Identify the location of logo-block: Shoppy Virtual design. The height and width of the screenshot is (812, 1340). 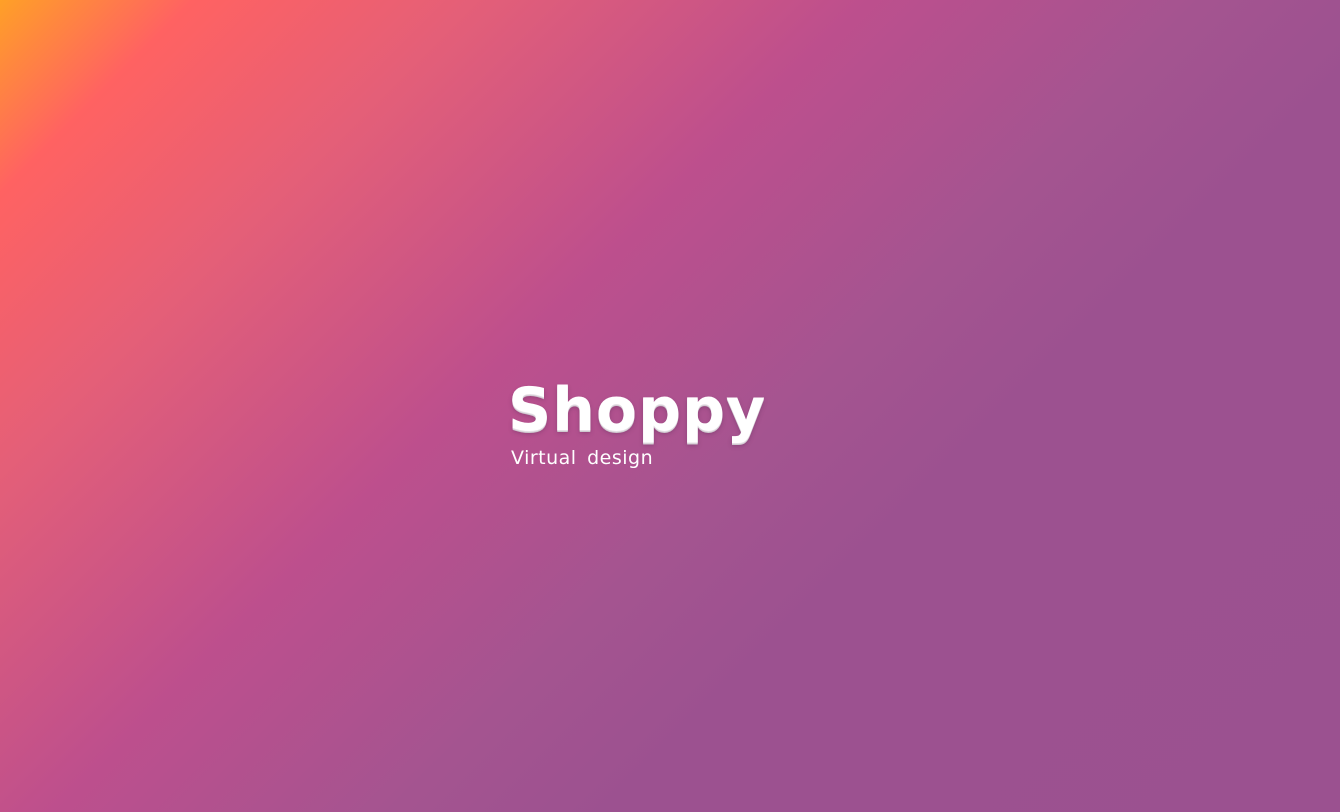
(636, 427).